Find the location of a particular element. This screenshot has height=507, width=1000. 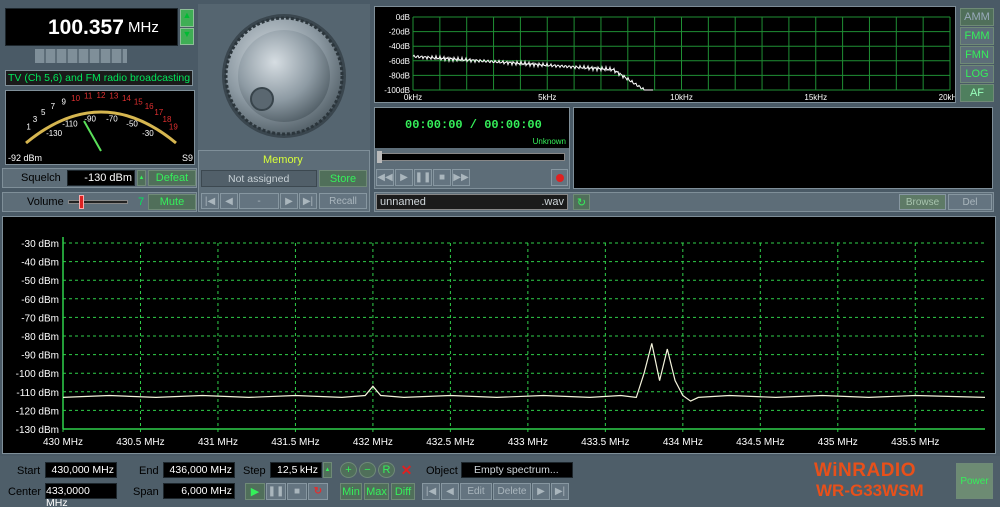

record-button is located at coordinates (559, 177).